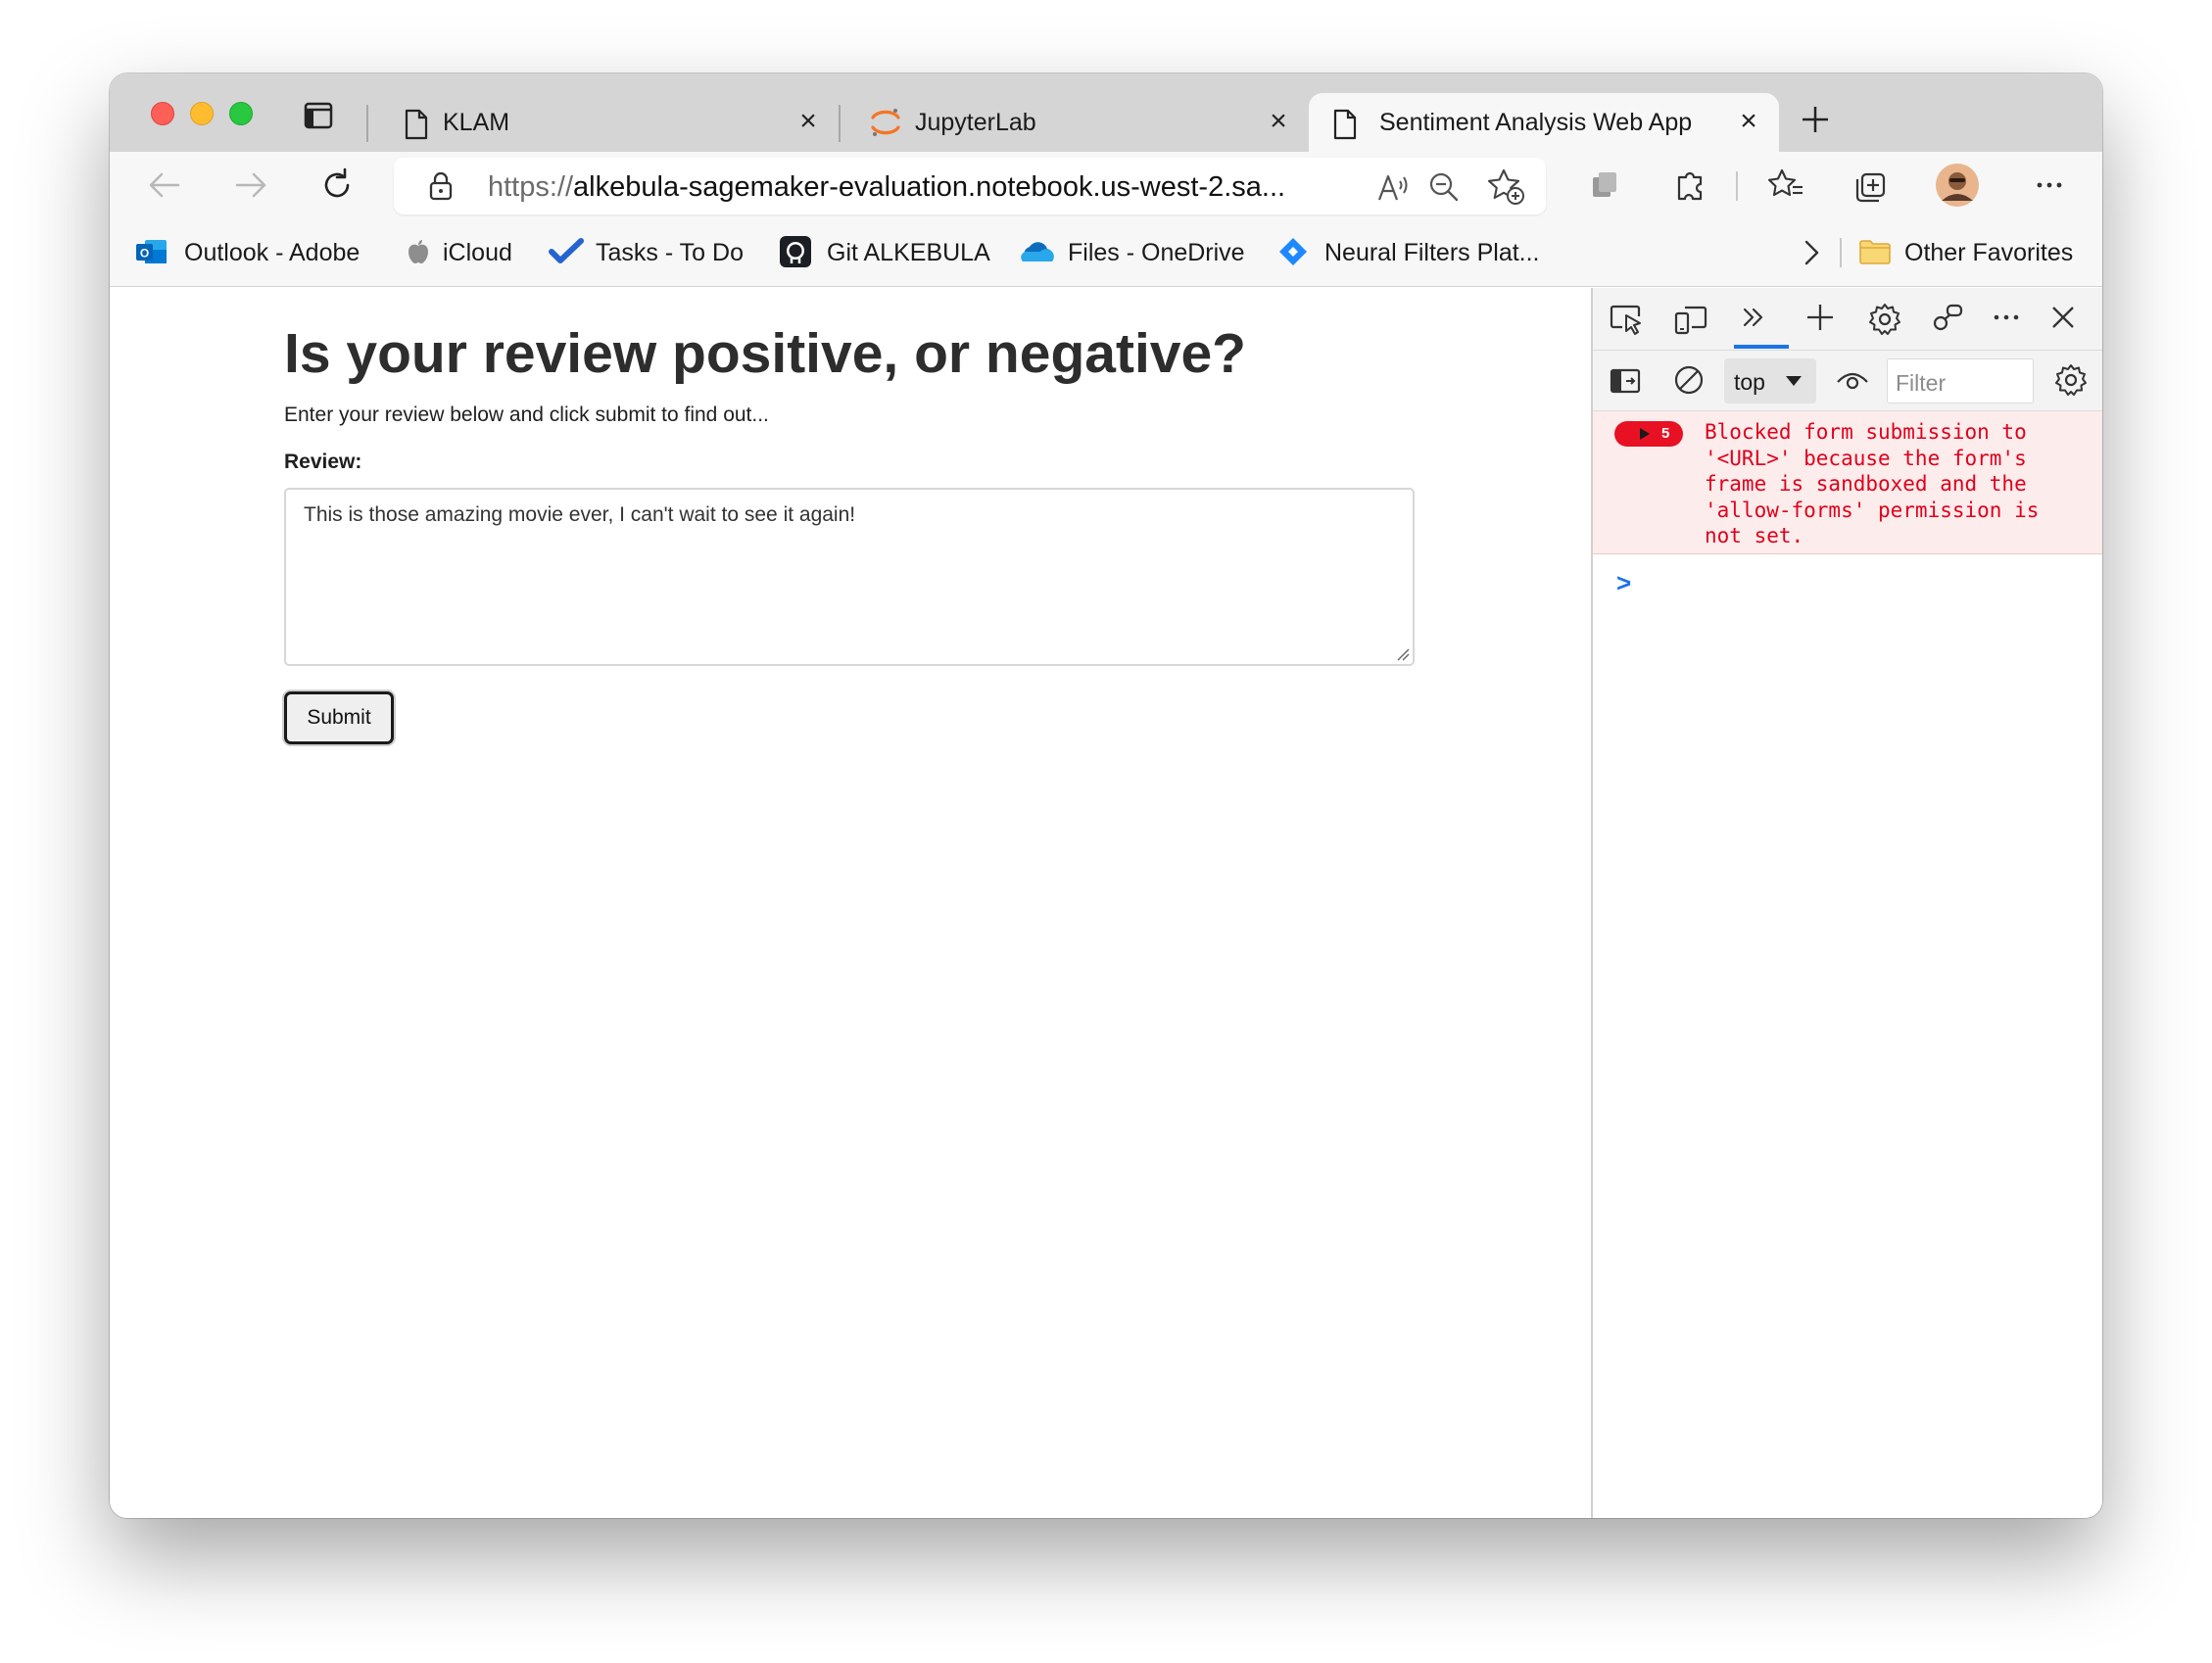  Describe the element at coordinates (1770, 381) in the screenshot. I see `context-selector: top` at that location.